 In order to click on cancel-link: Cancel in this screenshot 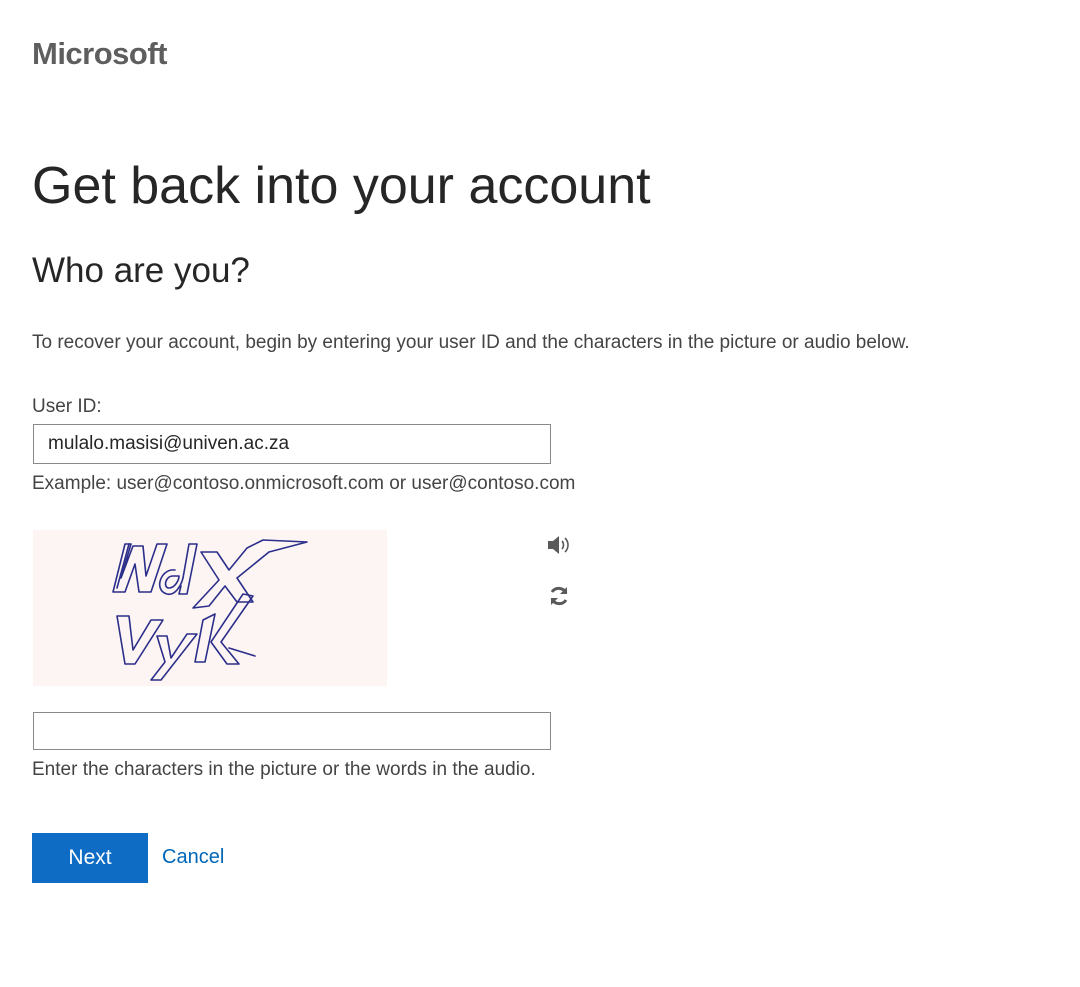, I will do `click(193, 857)`.